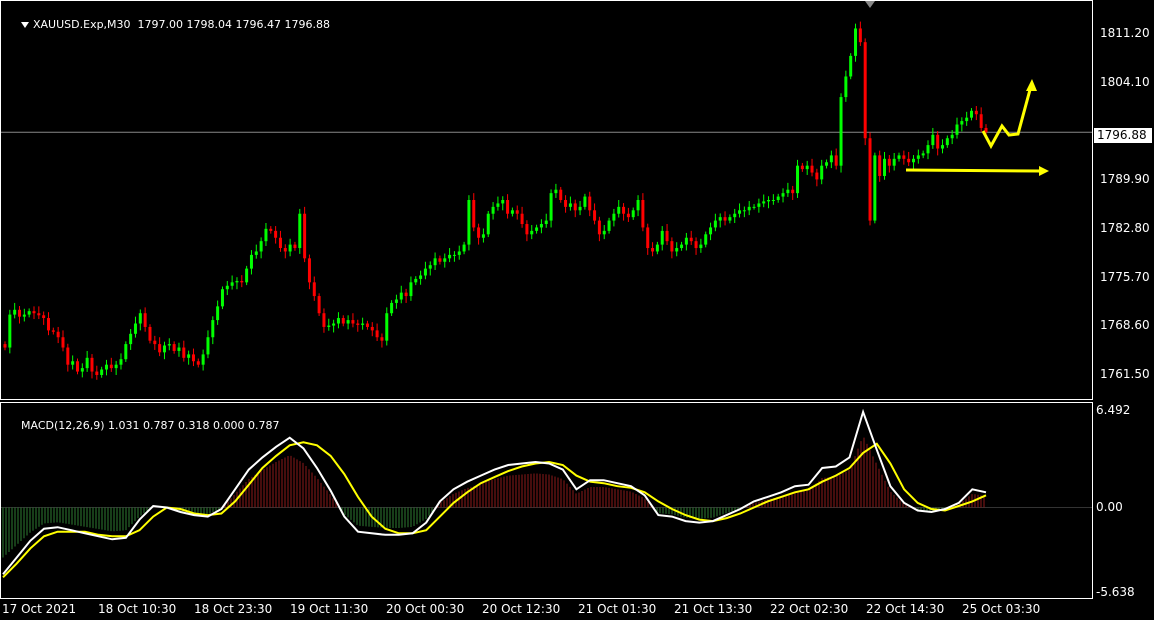 The width and height of the screenshot is (1154, 620). What do you see at coordinates (977, 127) in the screenshot?
I see `yellow-annotation-arrows` at bounding box center [977, 127].